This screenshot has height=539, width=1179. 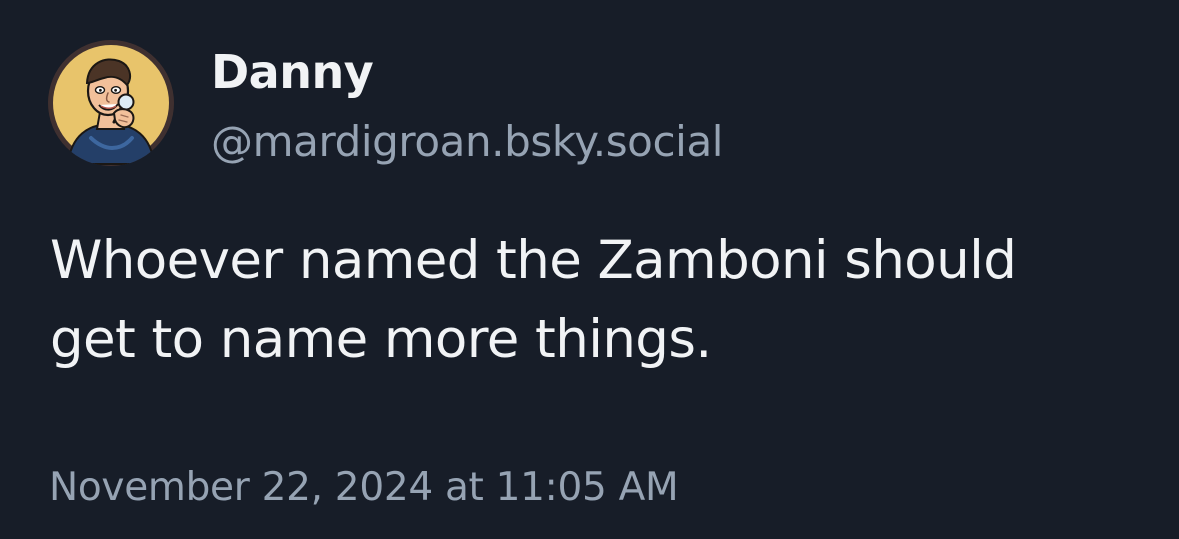 What do you see at coordinates (364, 488) in the screenshot?
I see `post-timestamp: November 22, 2024 at 11:05 AM` at bounding box center [364, 488].